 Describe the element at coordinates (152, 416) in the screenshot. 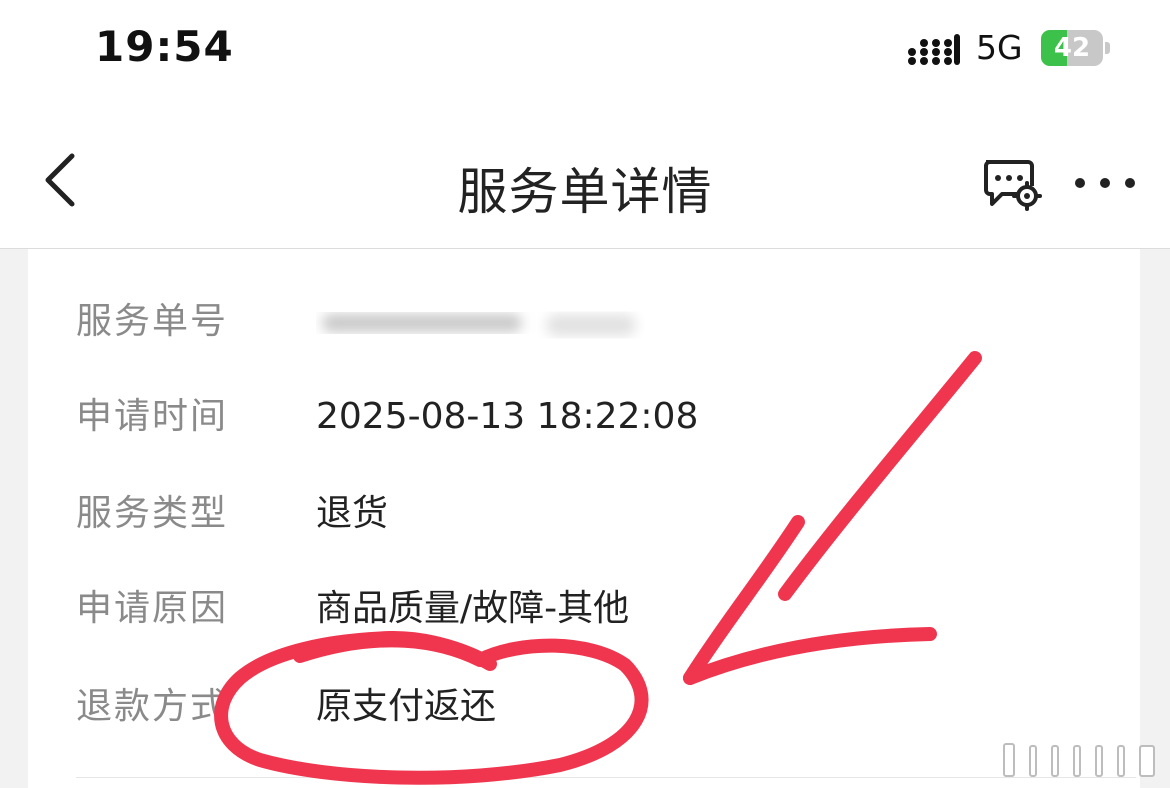

I see `apply-time-label: 申请时间` at that location.